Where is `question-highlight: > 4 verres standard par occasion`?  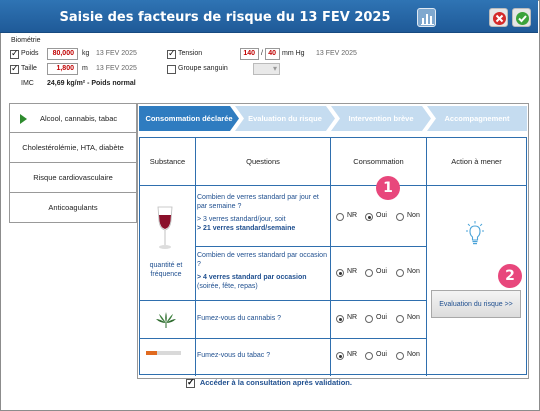
question-highlight: > 4 verres standard par occasion is located at coordinates (252, 277).